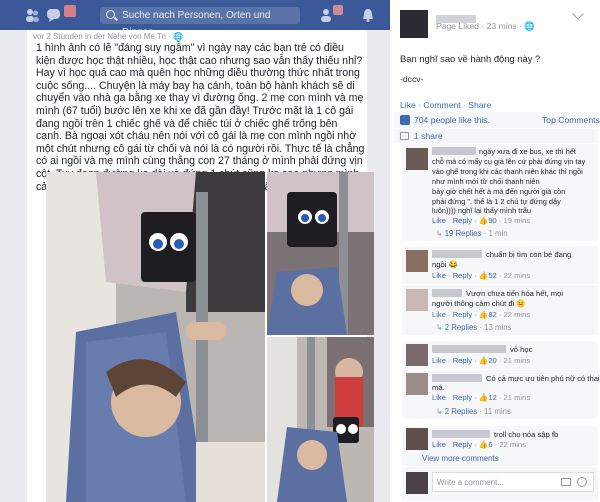 The width and height of the screenshot is (600, 502). What do you see at coordinates (486, 181) in the screenshot?
I see `comment-text-line: như mình mới từ chối thanh niên` at bounding box center [486, 181].